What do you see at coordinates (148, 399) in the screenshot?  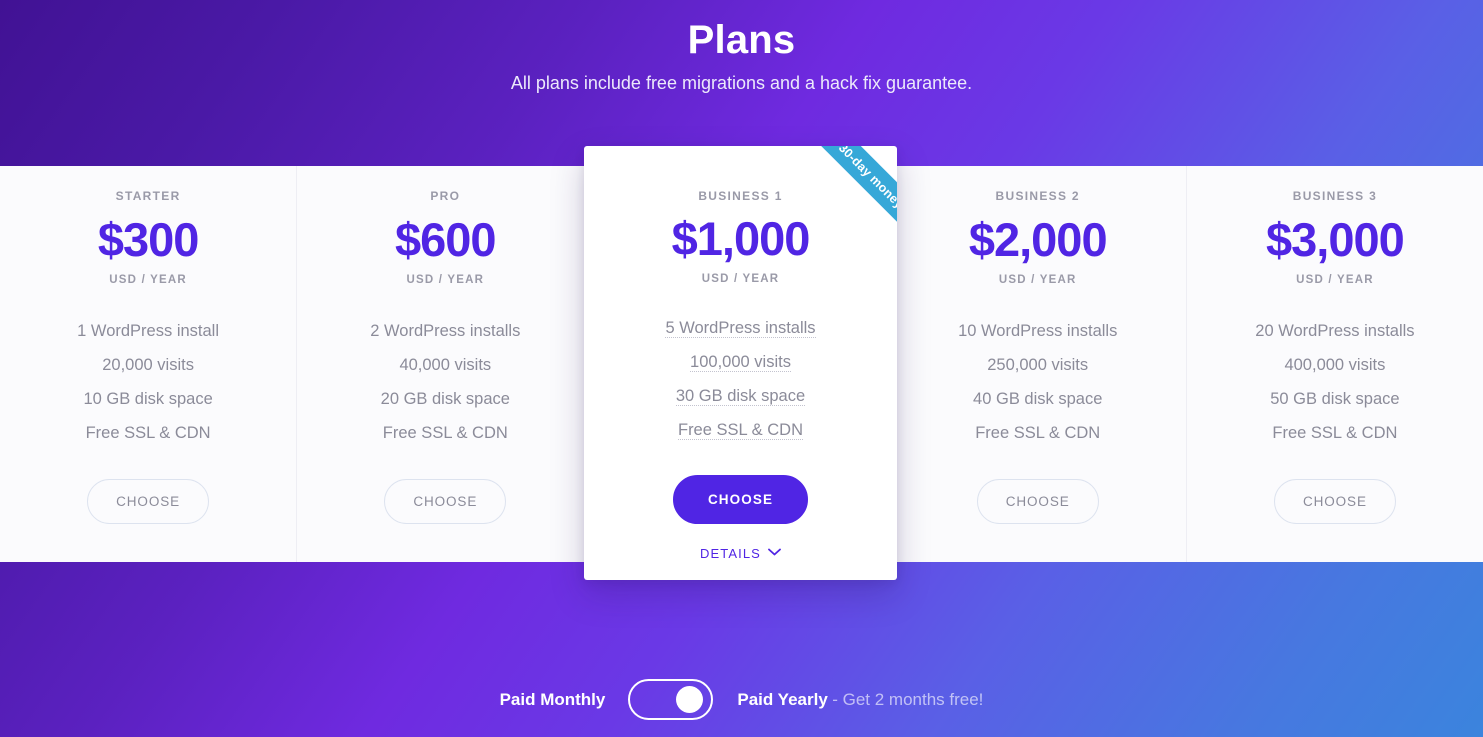 I see `feature-item: 10 GB disk space` at bounding box center [148, 399].